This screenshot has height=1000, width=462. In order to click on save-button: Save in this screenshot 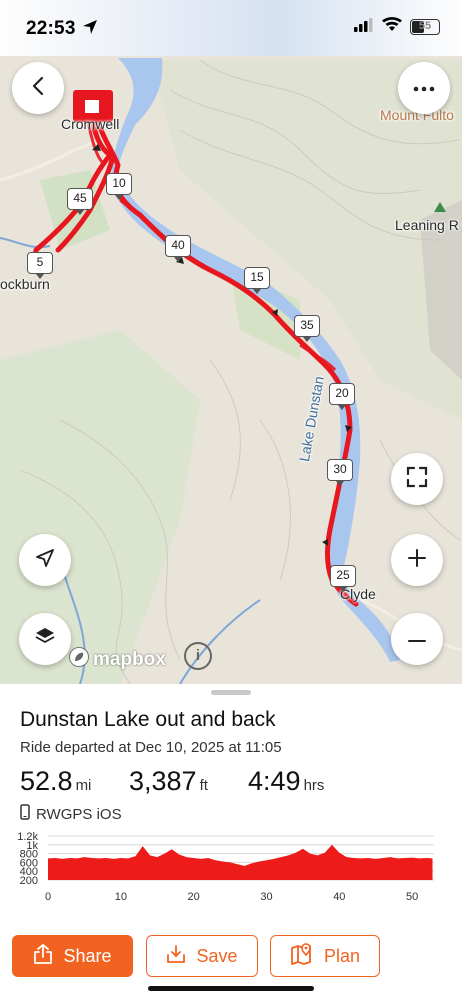, I will do `click(202, 956)`.